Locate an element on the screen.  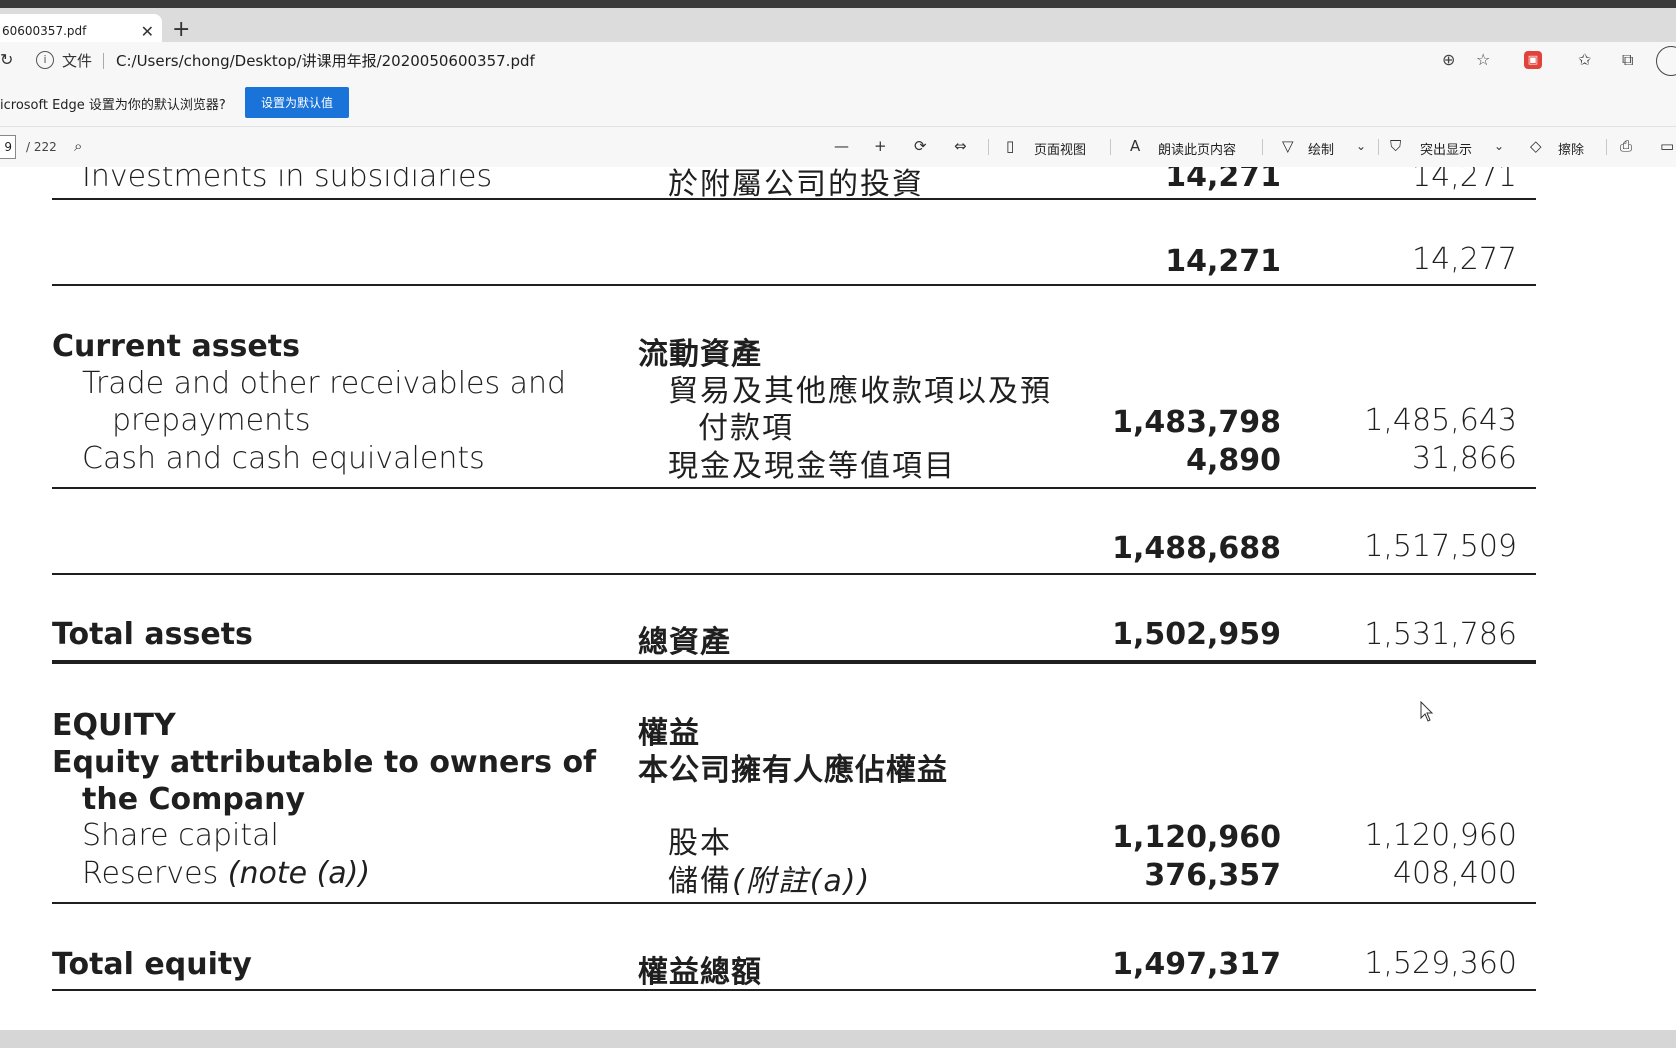
row-label-zh: 儲備(附註(a)) is located at coordinates (769, 878).